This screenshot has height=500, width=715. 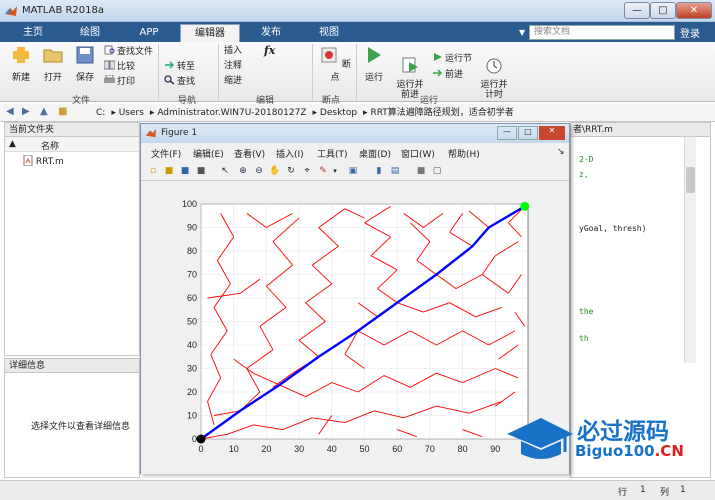 I want to click on goto-icon, so click(x=170, y=65).